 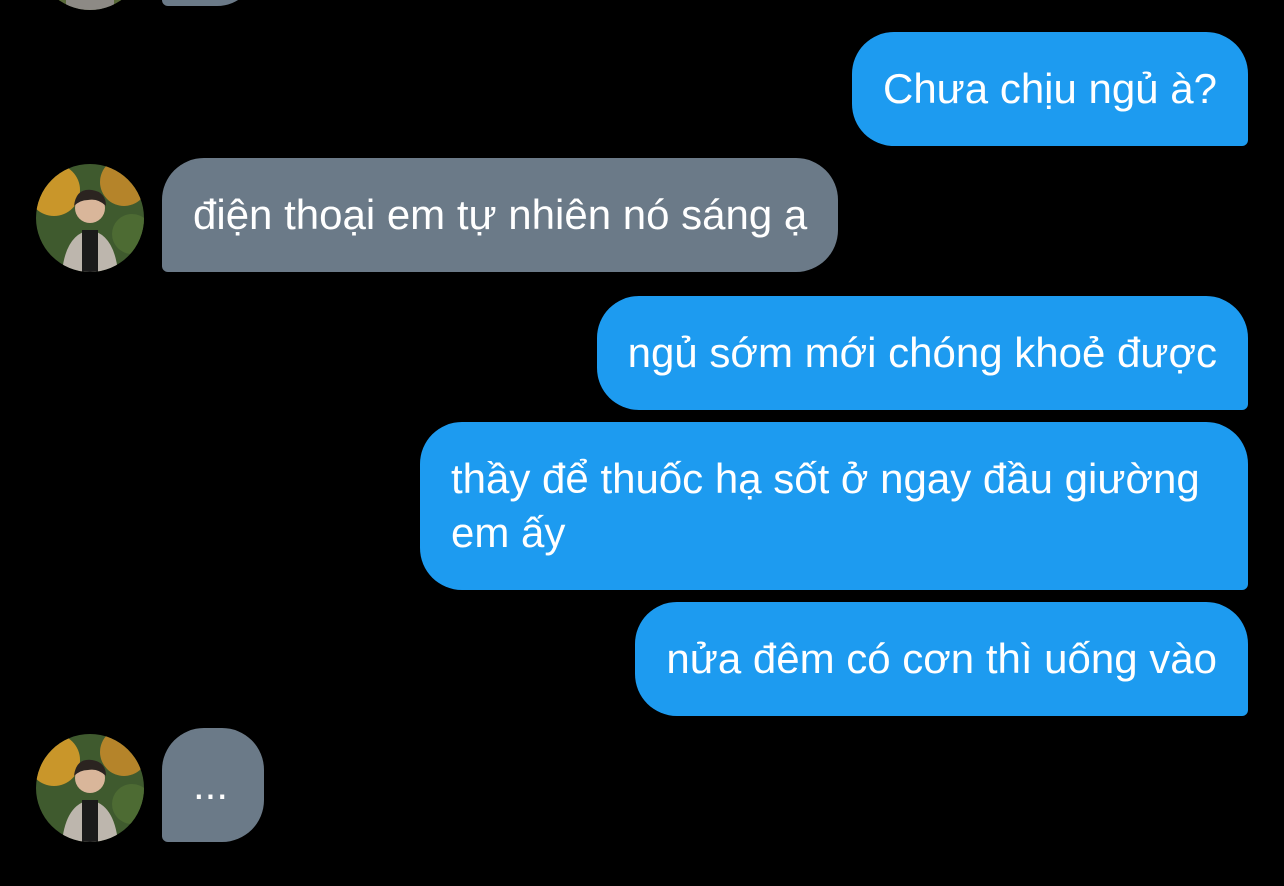 I want to click on incoming-message: điện thoại em tự nhiên nó sáng ạ, so click(x=500, y=215).